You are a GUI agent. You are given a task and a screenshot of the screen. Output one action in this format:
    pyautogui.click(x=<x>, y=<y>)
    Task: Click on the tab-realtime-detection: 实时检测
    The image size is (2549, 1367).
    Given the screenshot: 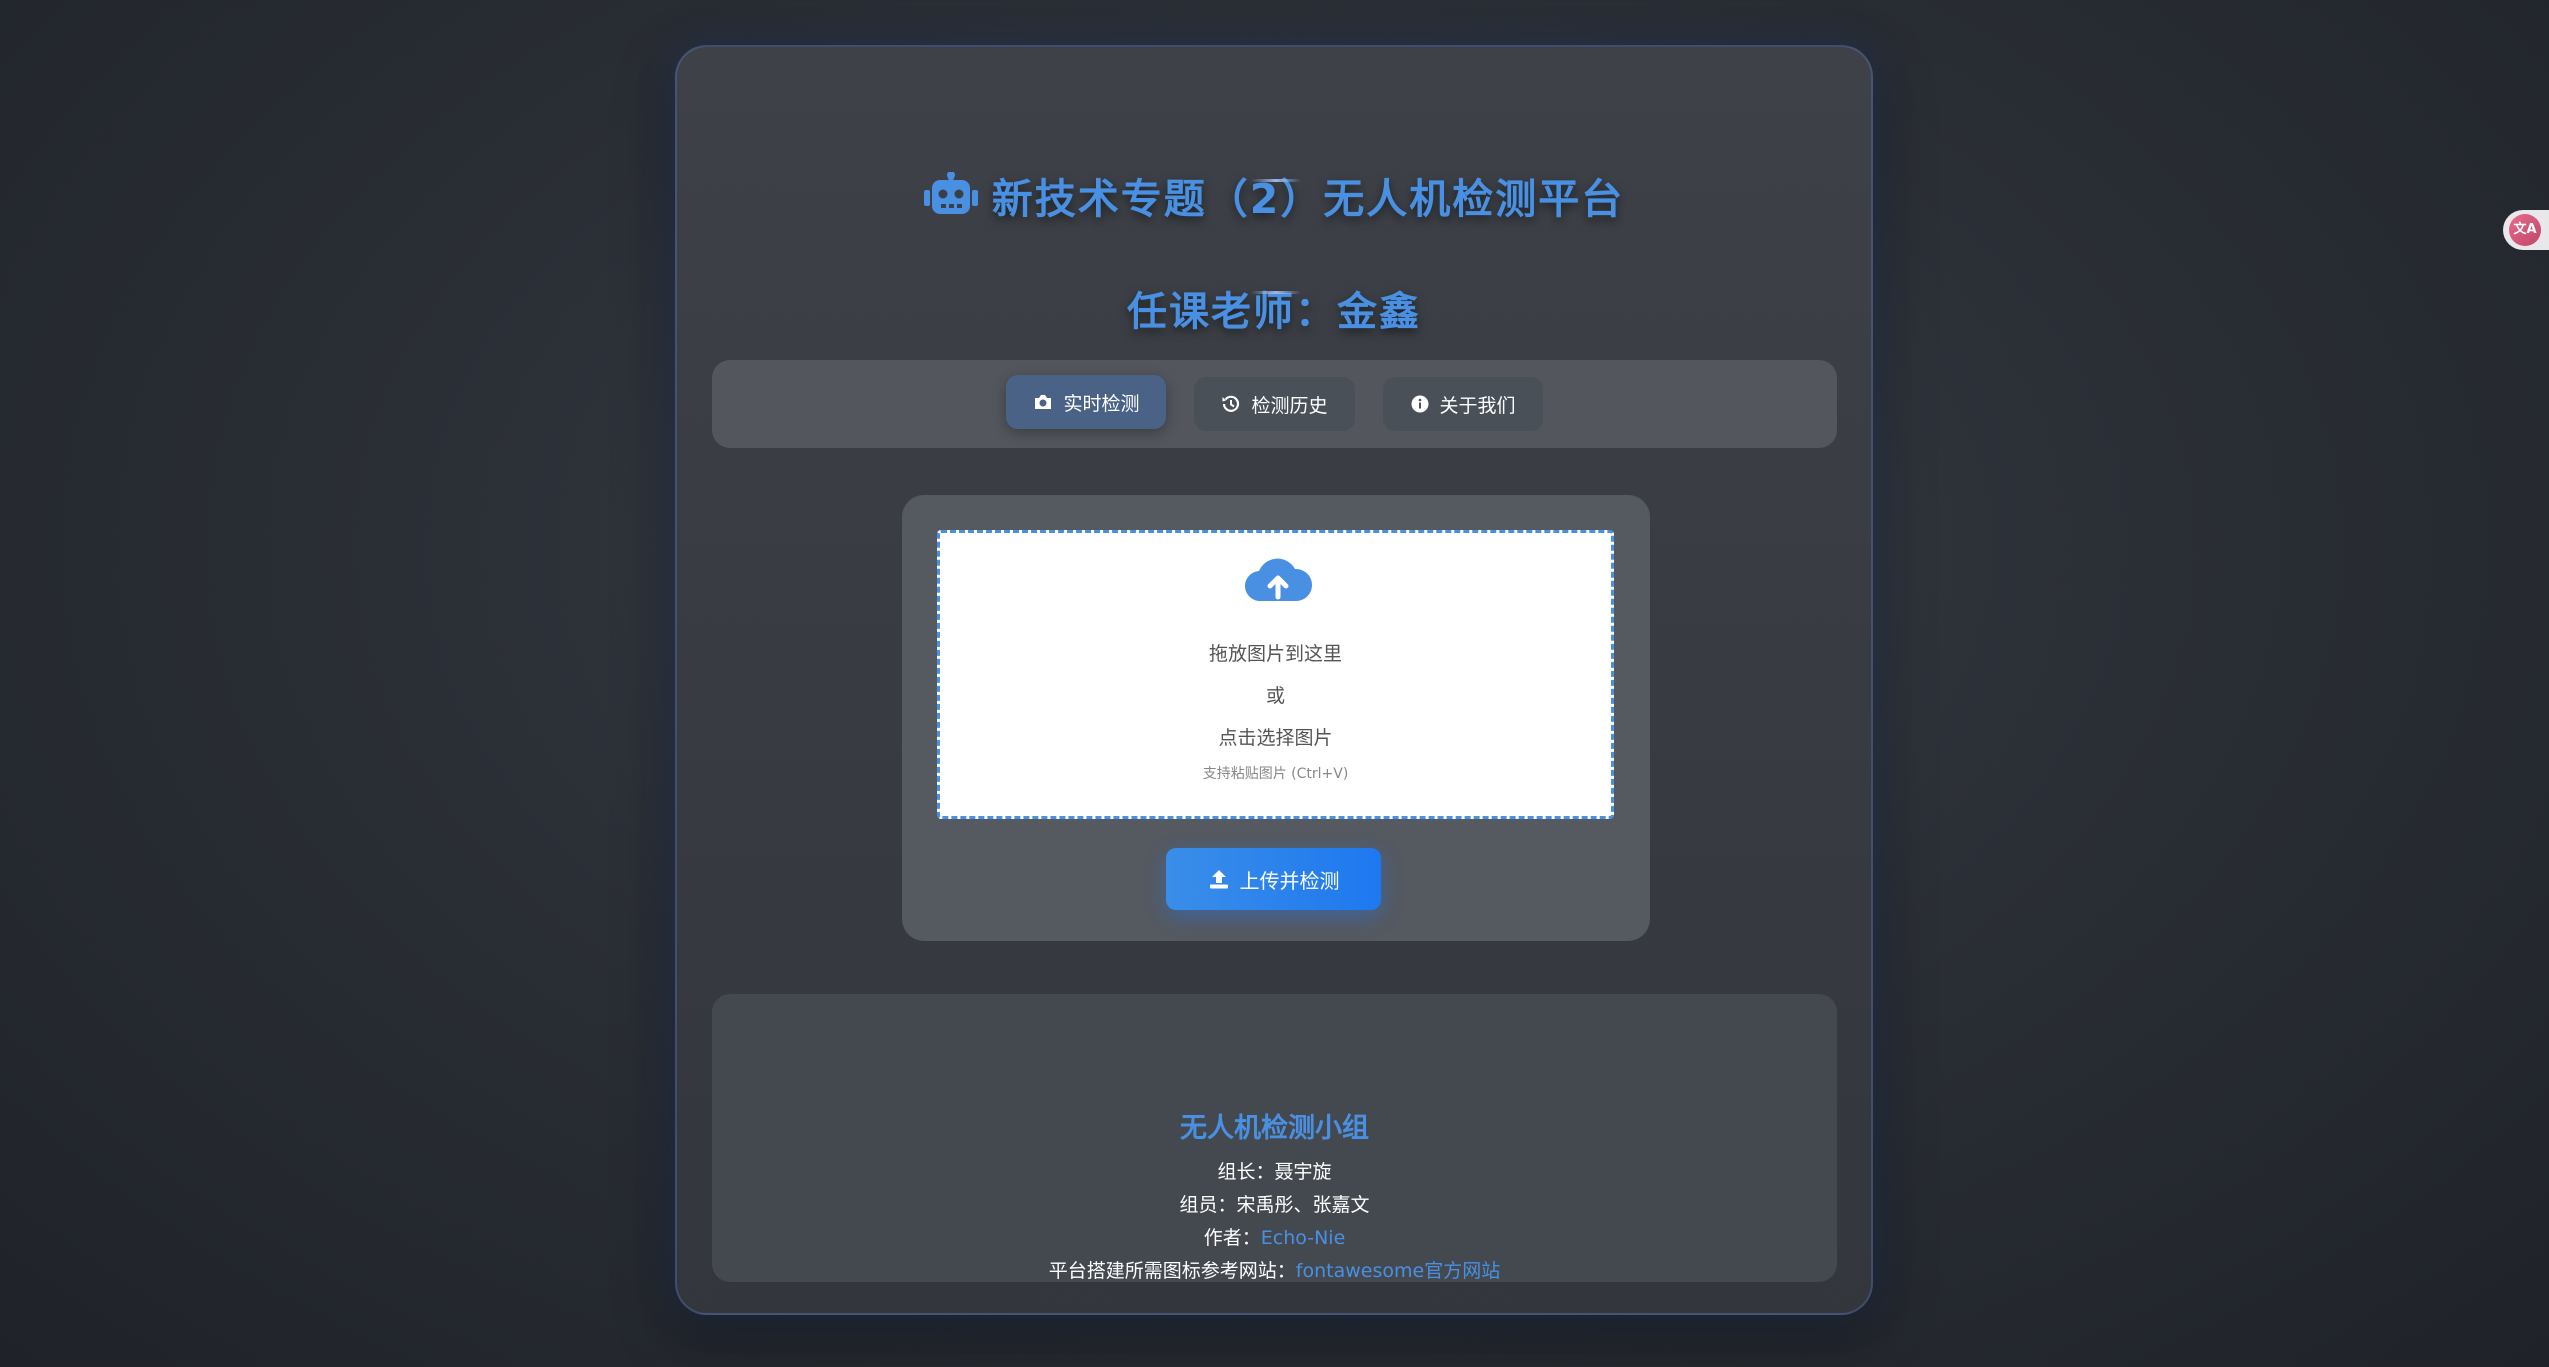 What is the action you would take?
    pyautogui.click(x=1086, y=402)
    